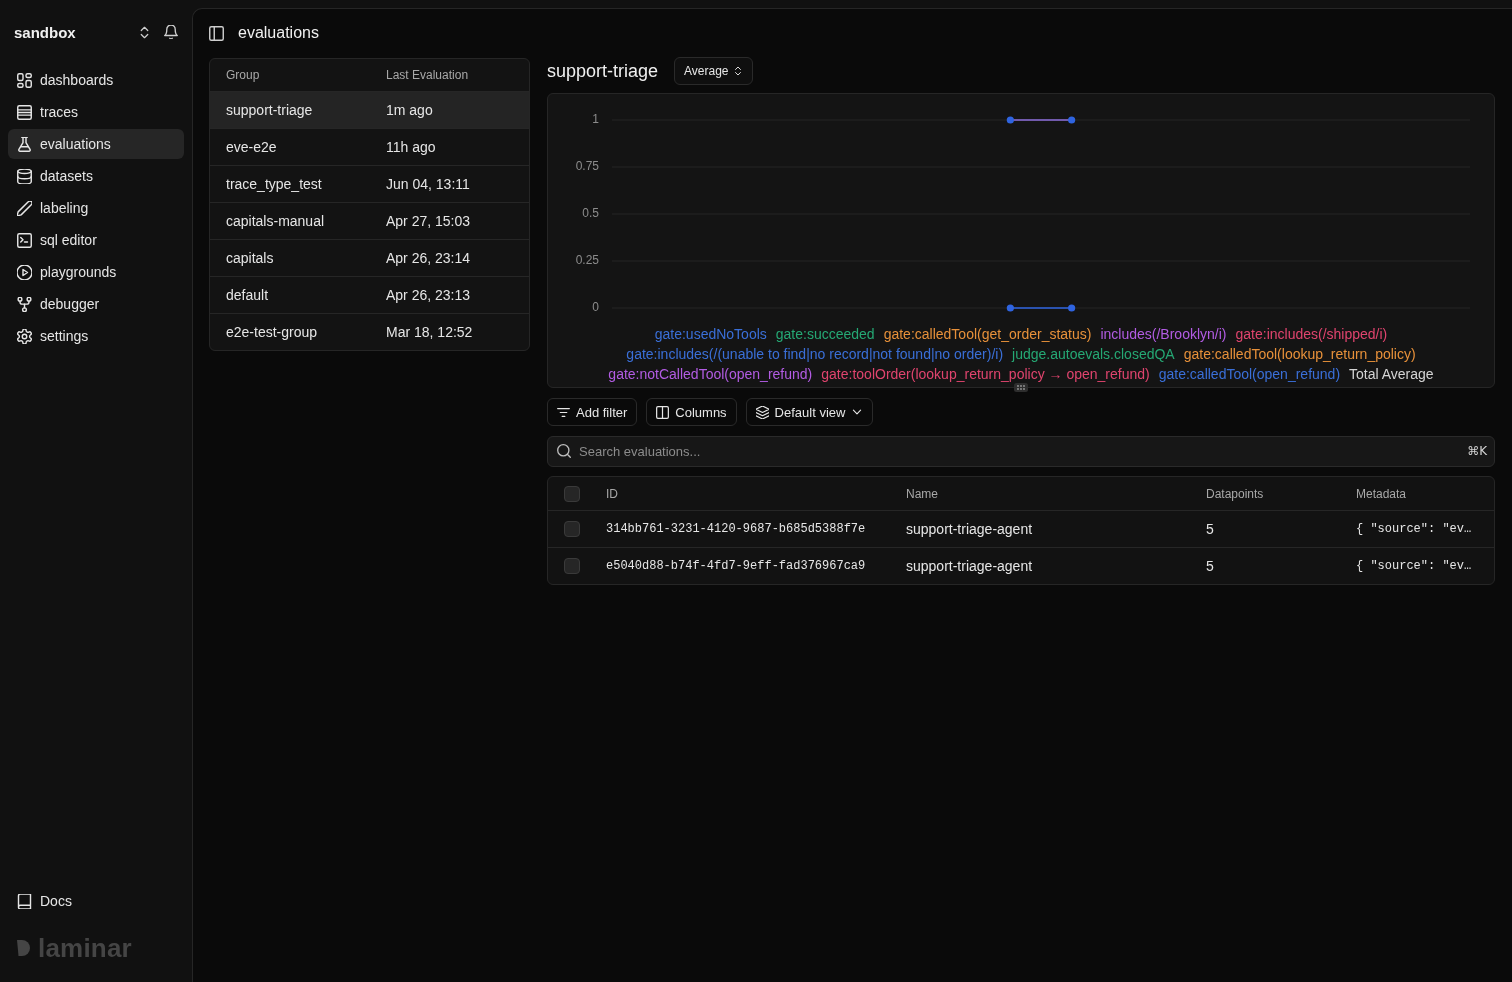 Image resolution: width=1512 pixels, height=982 pixels. I want to click on layers-icon, so click(762, 412).